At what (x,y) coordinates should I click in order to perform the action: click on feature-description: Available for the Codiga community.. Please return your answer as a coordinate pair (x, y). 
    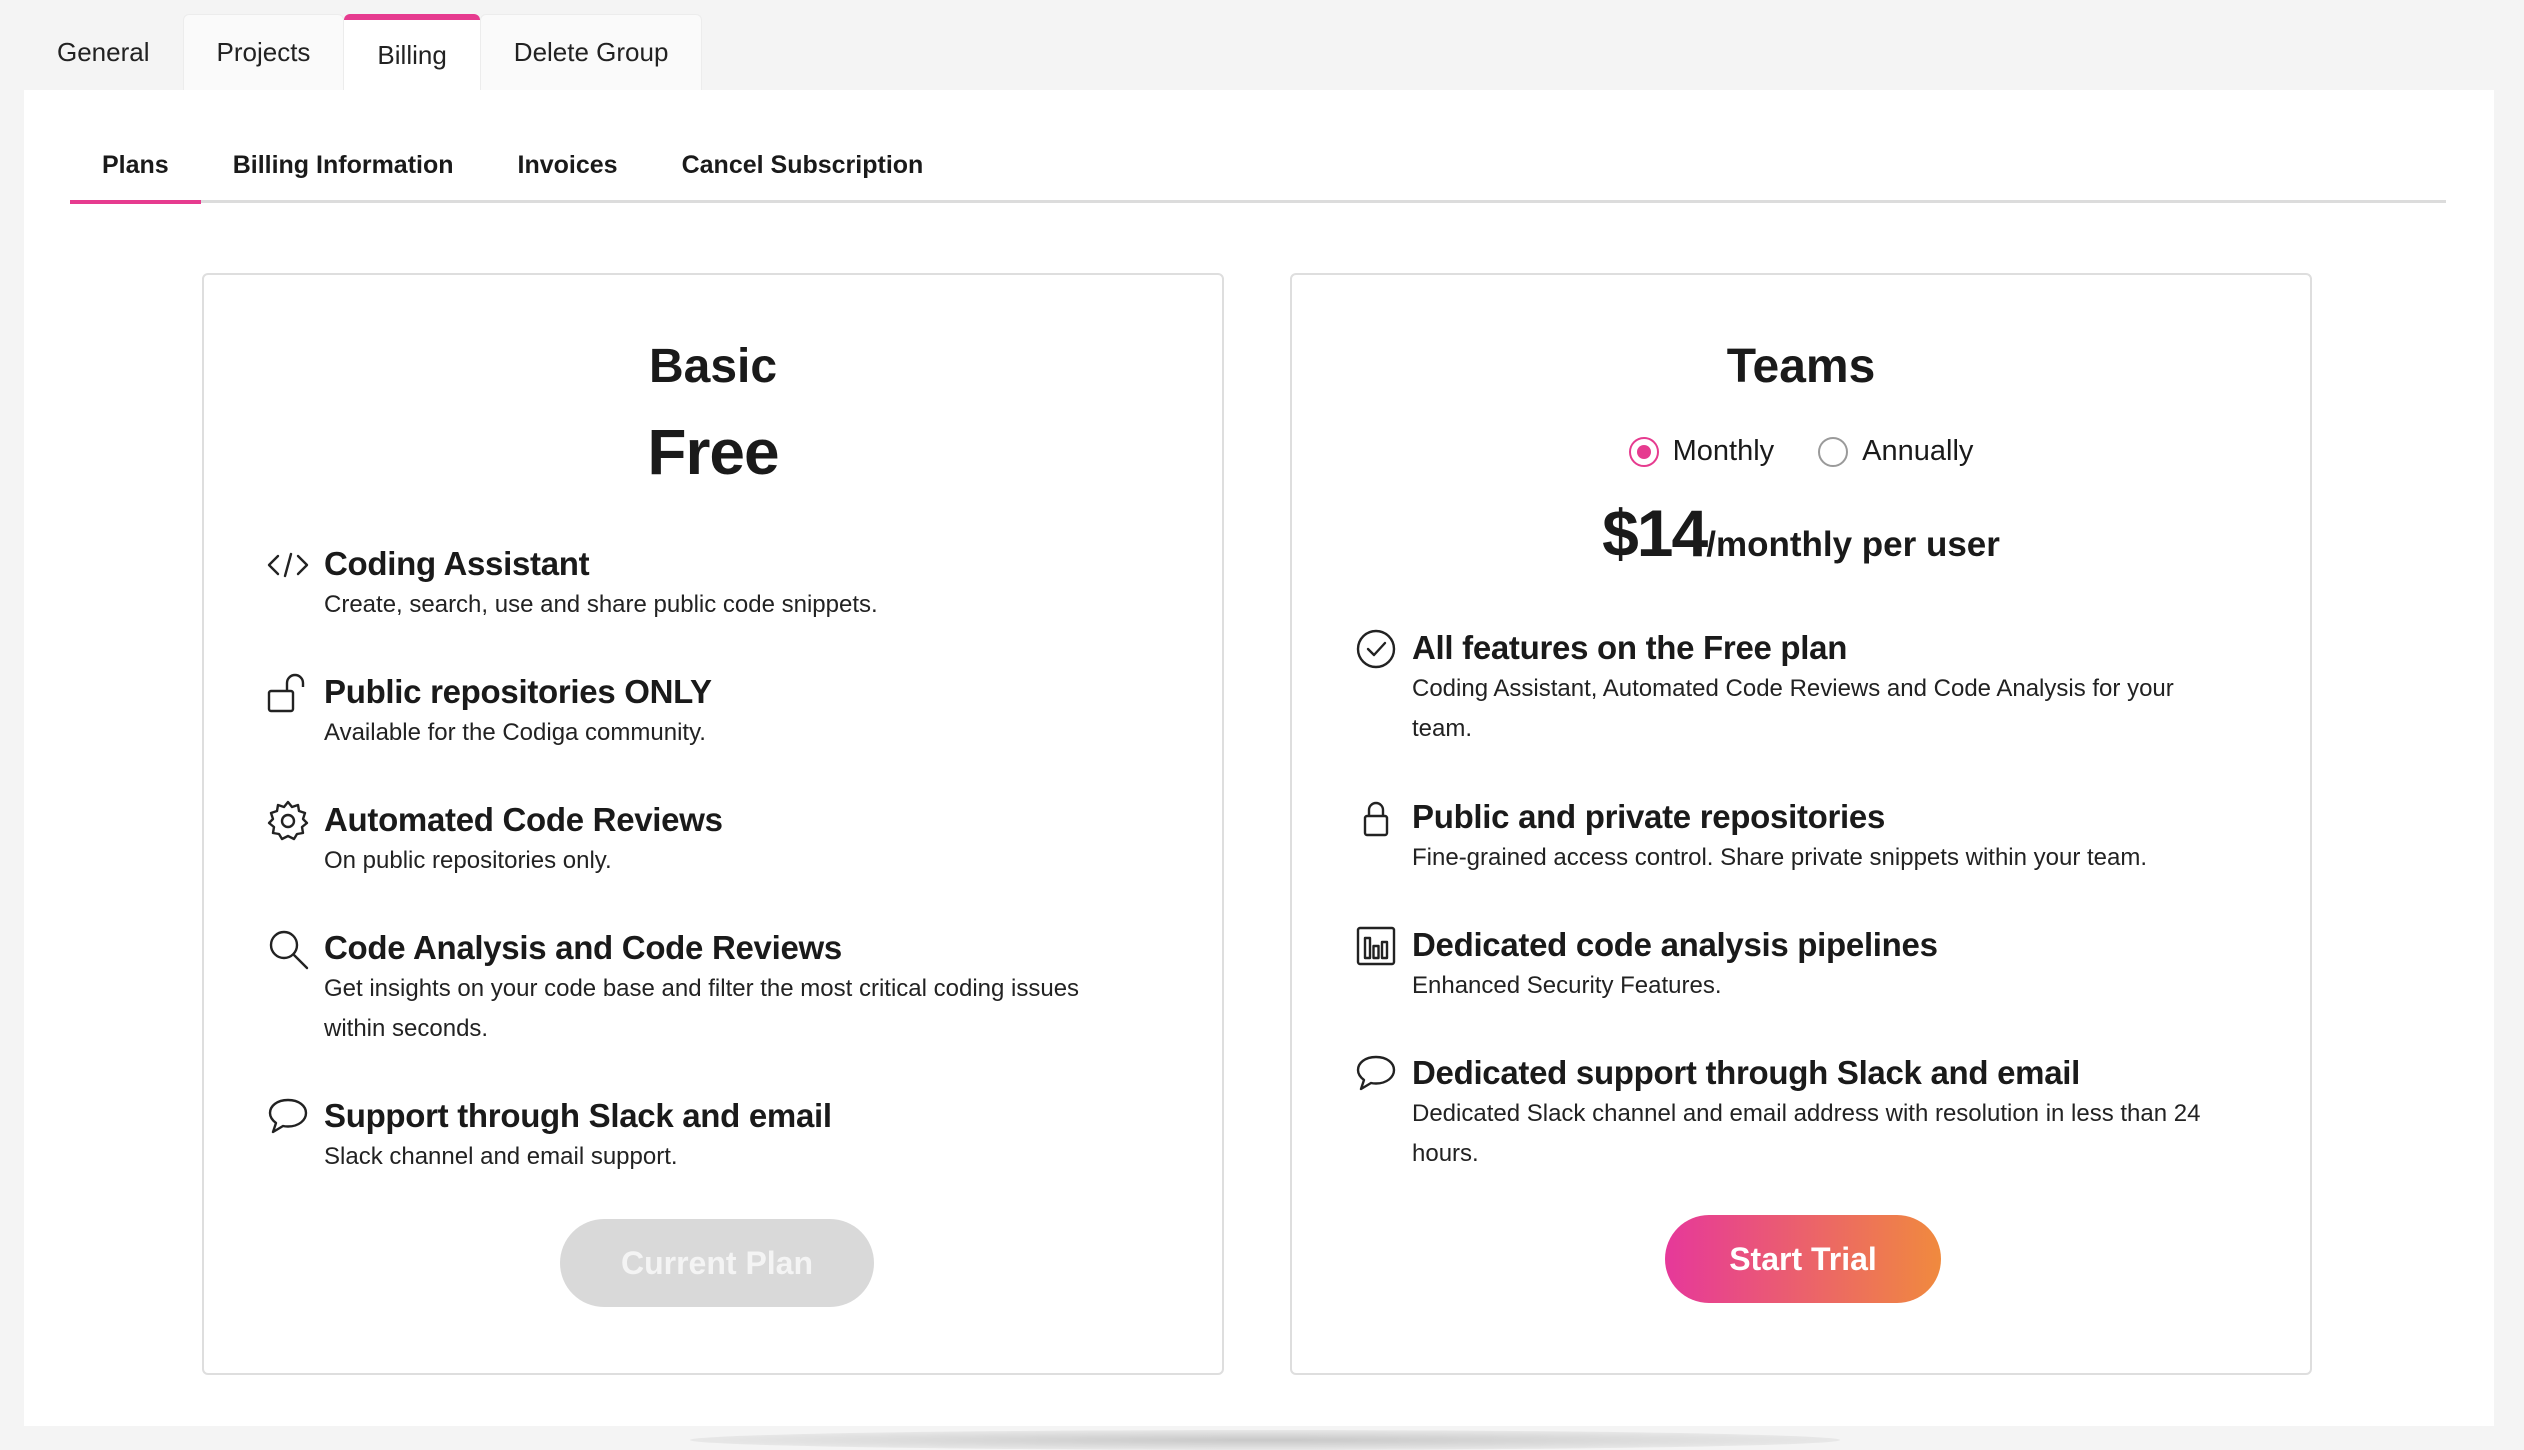
    Looking at the image, I should click on (515, 732).